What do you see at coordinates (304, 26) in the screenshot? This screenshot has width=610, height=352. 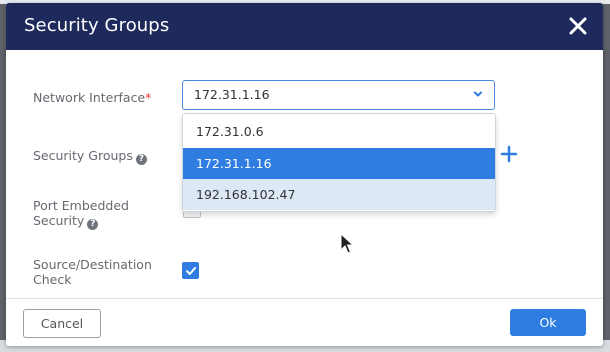 I see `dialog-header: Security Groups` at bounding box center [304, 26].